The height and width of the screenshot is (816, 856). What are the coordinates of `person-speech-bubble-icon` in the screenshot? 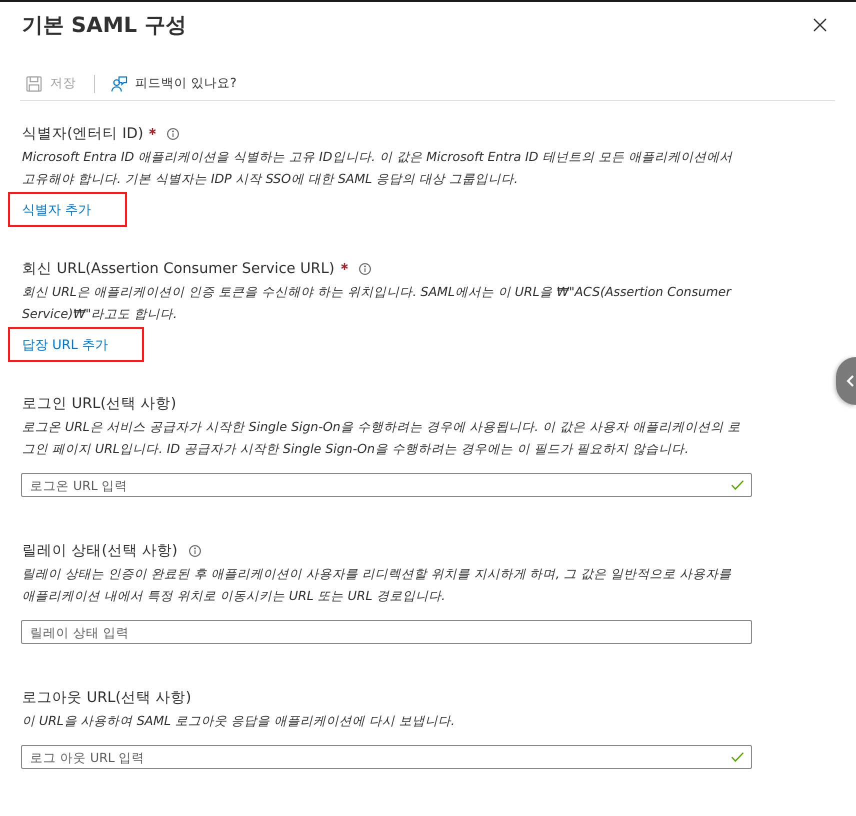 It's located at (119, 84).